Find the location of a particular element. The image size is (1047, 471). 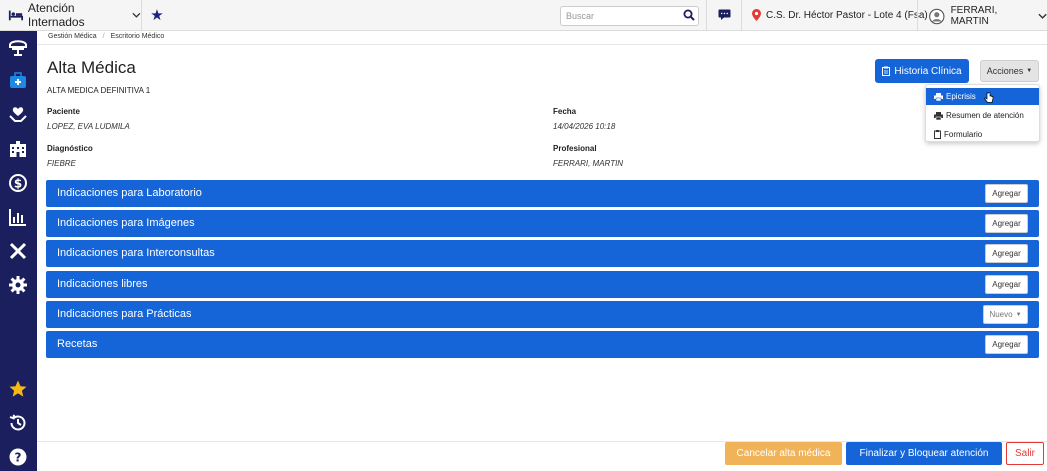

sidebar: $ ? is located at coordinates (18, 251).